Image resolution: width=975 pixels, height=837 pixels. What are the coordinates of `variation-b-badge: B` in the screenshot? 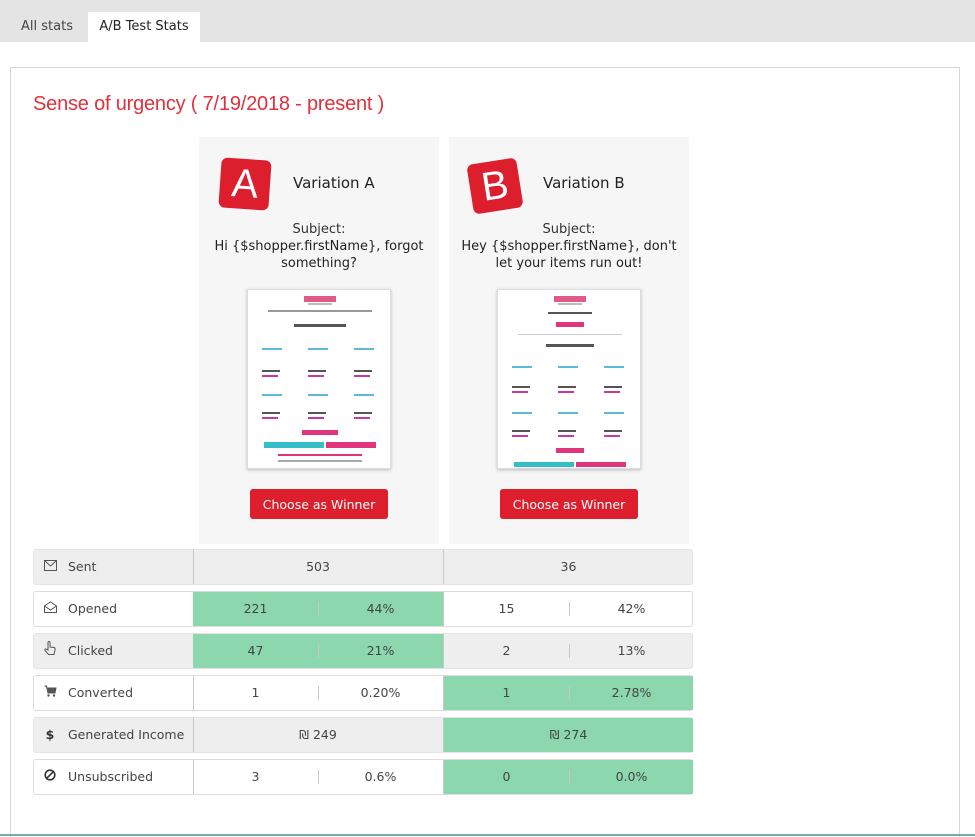 It's located at (495, 186).